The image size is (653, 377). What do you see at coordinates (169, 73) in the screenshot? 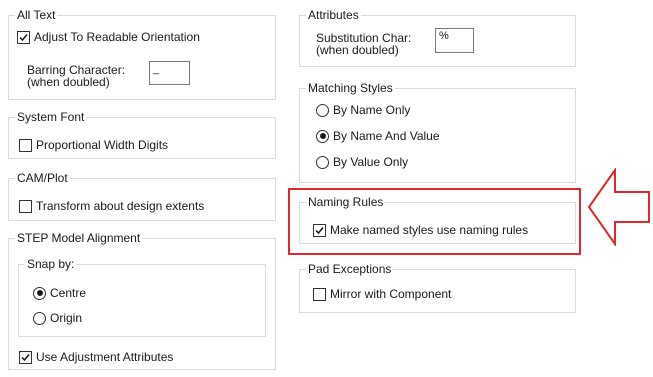
I see `barring-character-input: _` at bounding box center [169, 73].